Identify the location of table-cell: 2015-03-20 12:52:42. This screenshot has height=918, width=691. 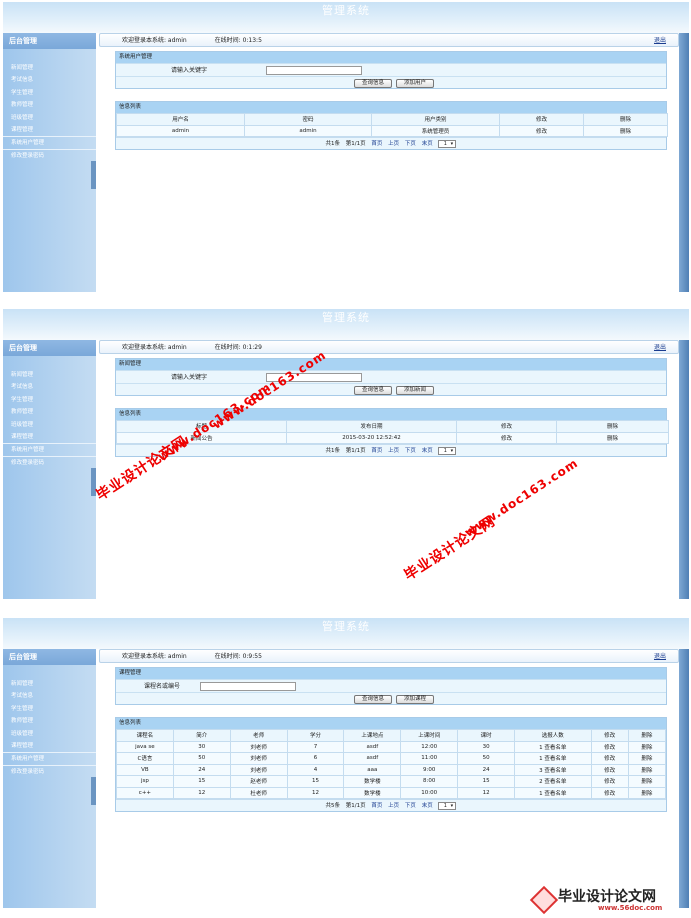
(371, 437).